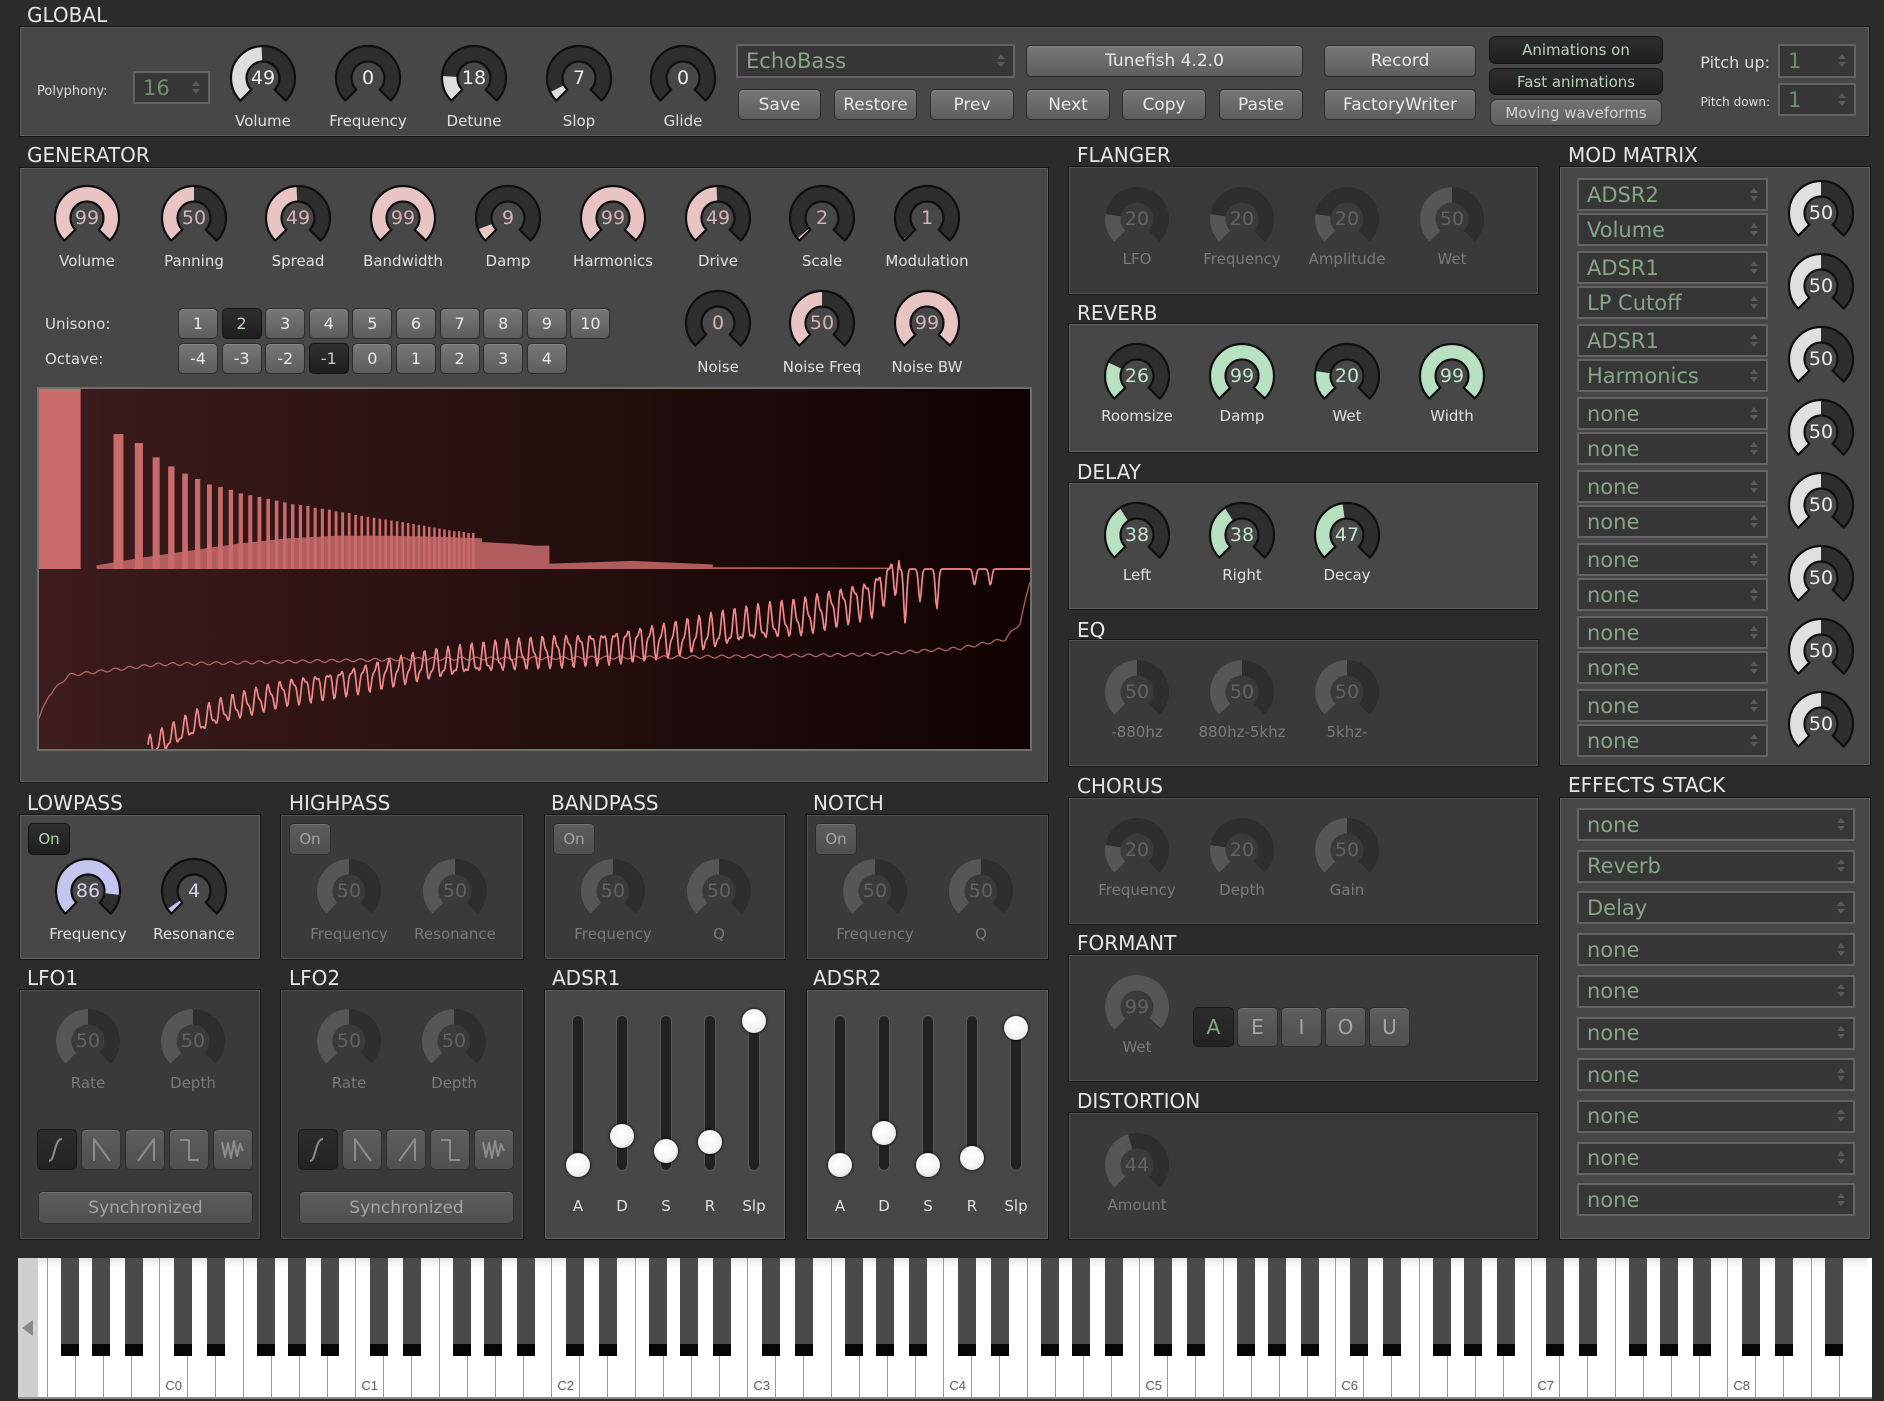  What do you see at coordinates (721, 1307) in the screenshot?
I see `black-key-asharp2` at bounding box center [721, 1307].